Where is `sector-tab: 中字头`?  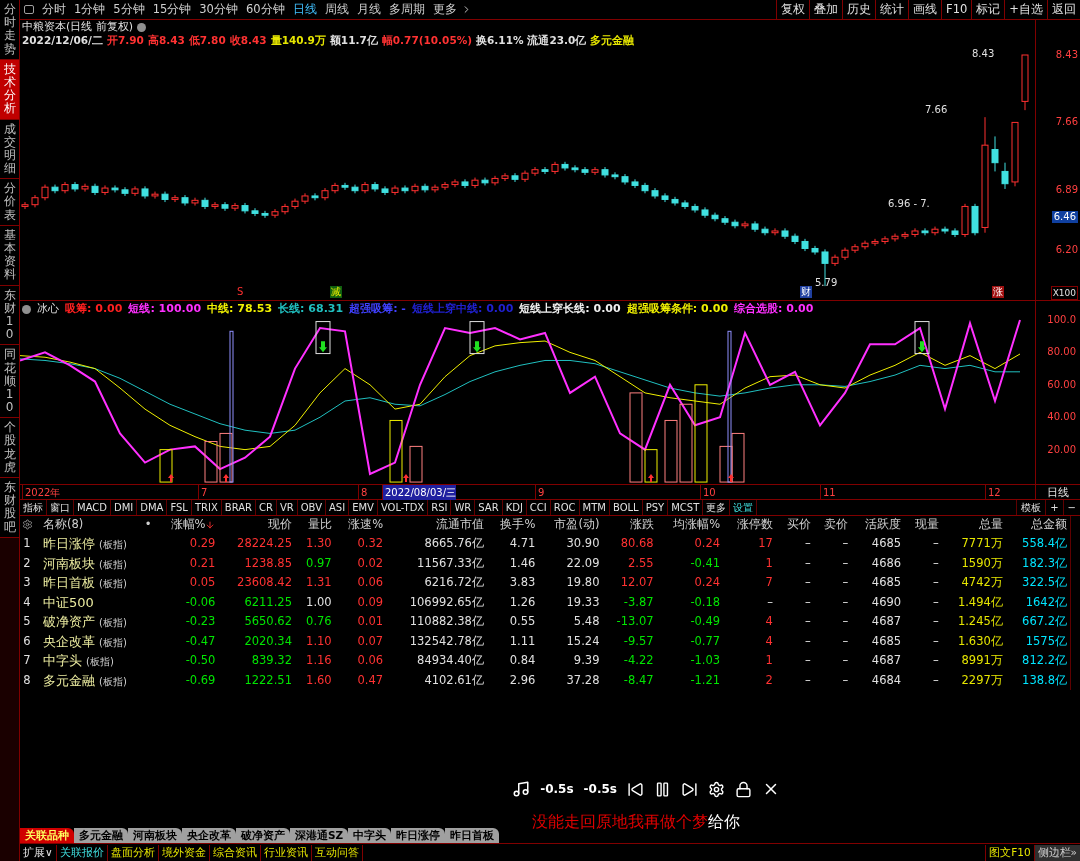
sector-tab: 中字头 is located at coordinates (370, 835).